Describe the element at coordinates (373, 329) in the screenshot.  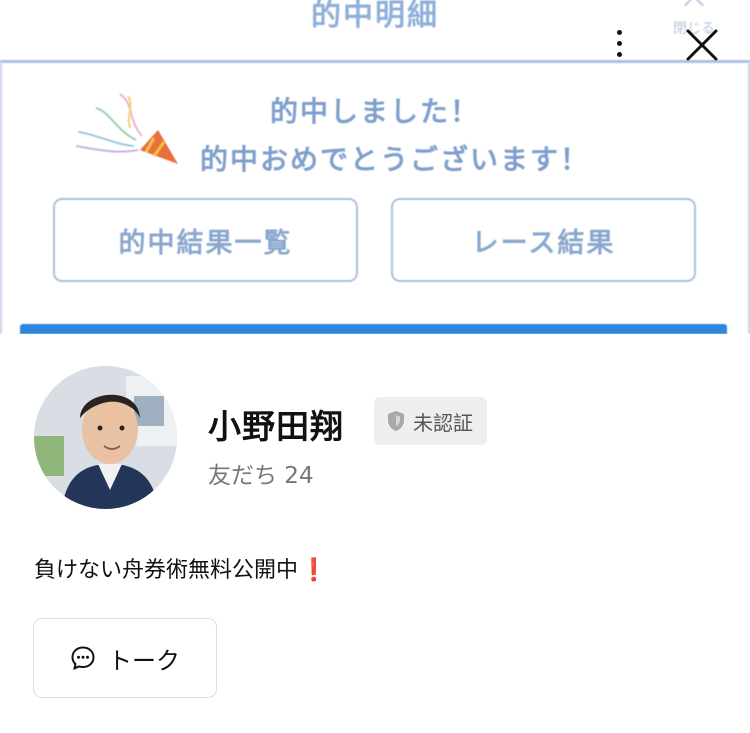
I see `cover-accent-bar` at that location.